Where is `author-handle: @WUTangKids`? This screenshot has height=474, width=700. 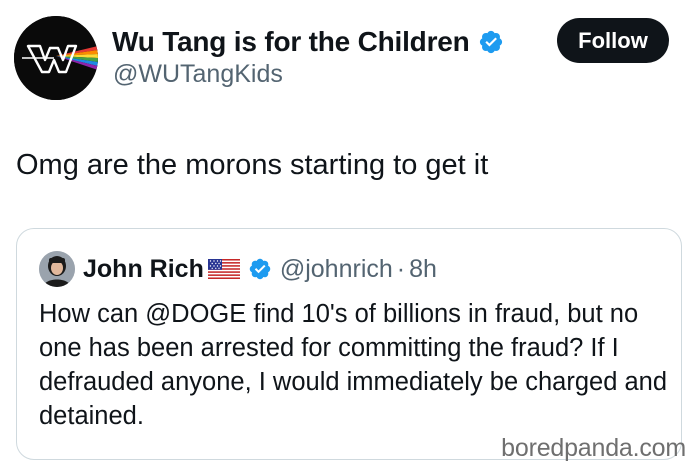
author-handle: @WUTangKids is located at coordinates (198, 74).